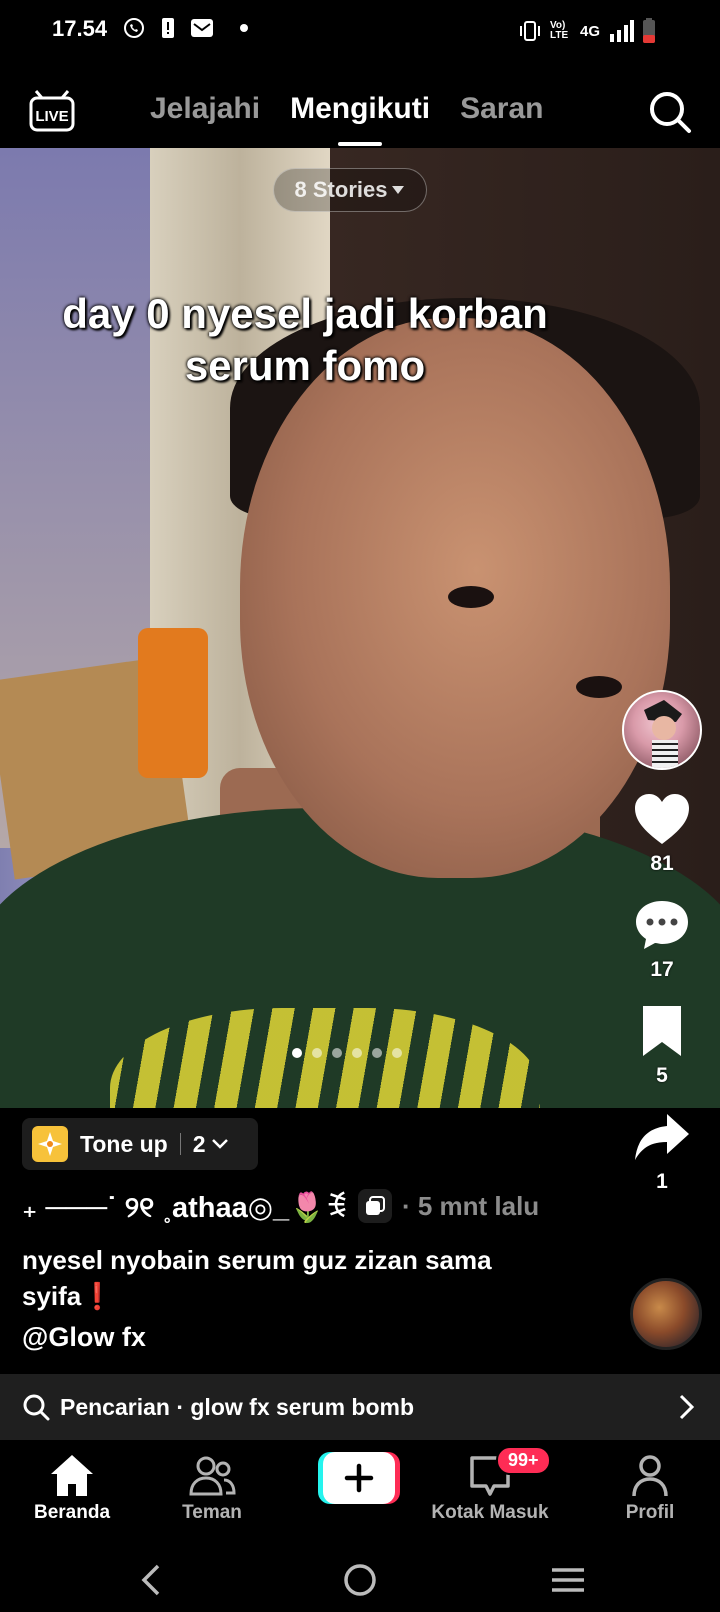 The height and width of the screenshot is (1612, 720). Describe the element at coordinates (80, 28) in the screenshot. I see `status-time: 17.54` at that location.